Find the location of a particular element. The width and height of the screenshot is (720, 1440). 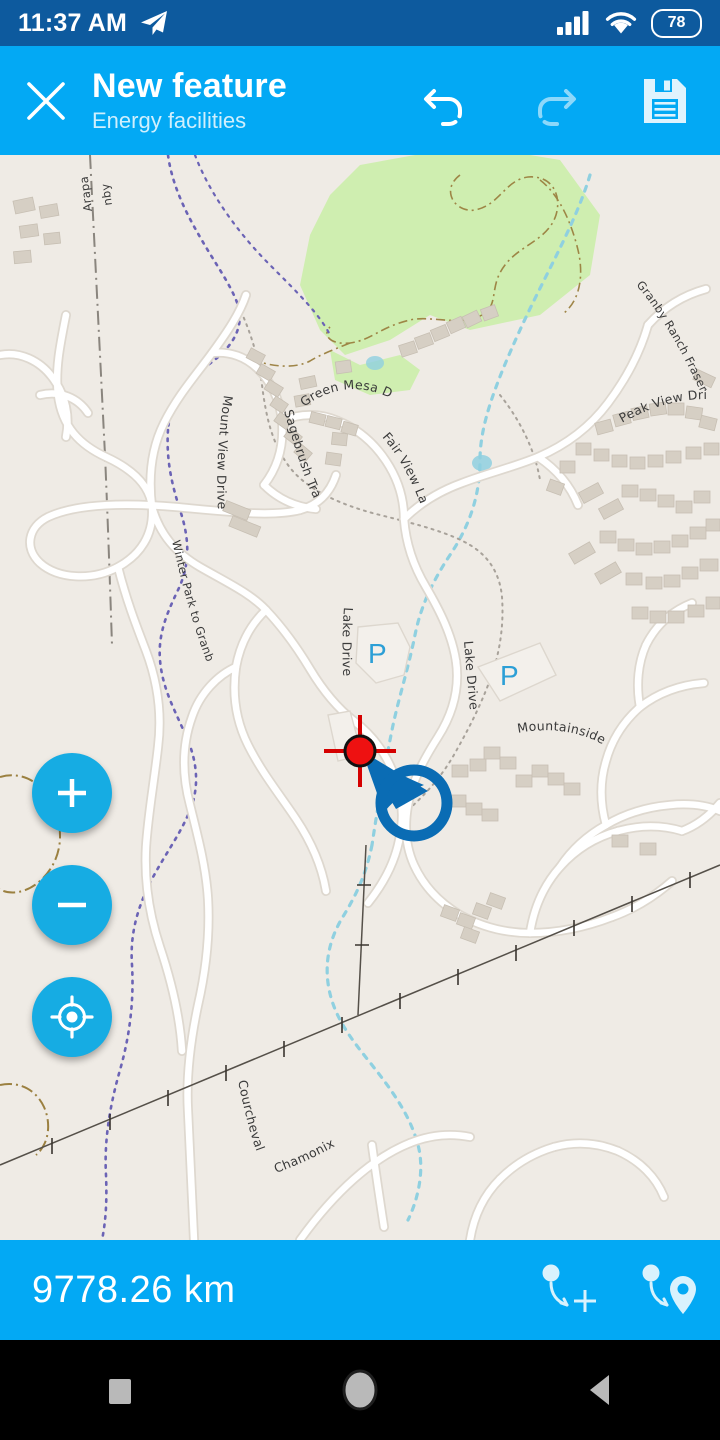

back-triangle-icon is located at coordinates (599, 1390).